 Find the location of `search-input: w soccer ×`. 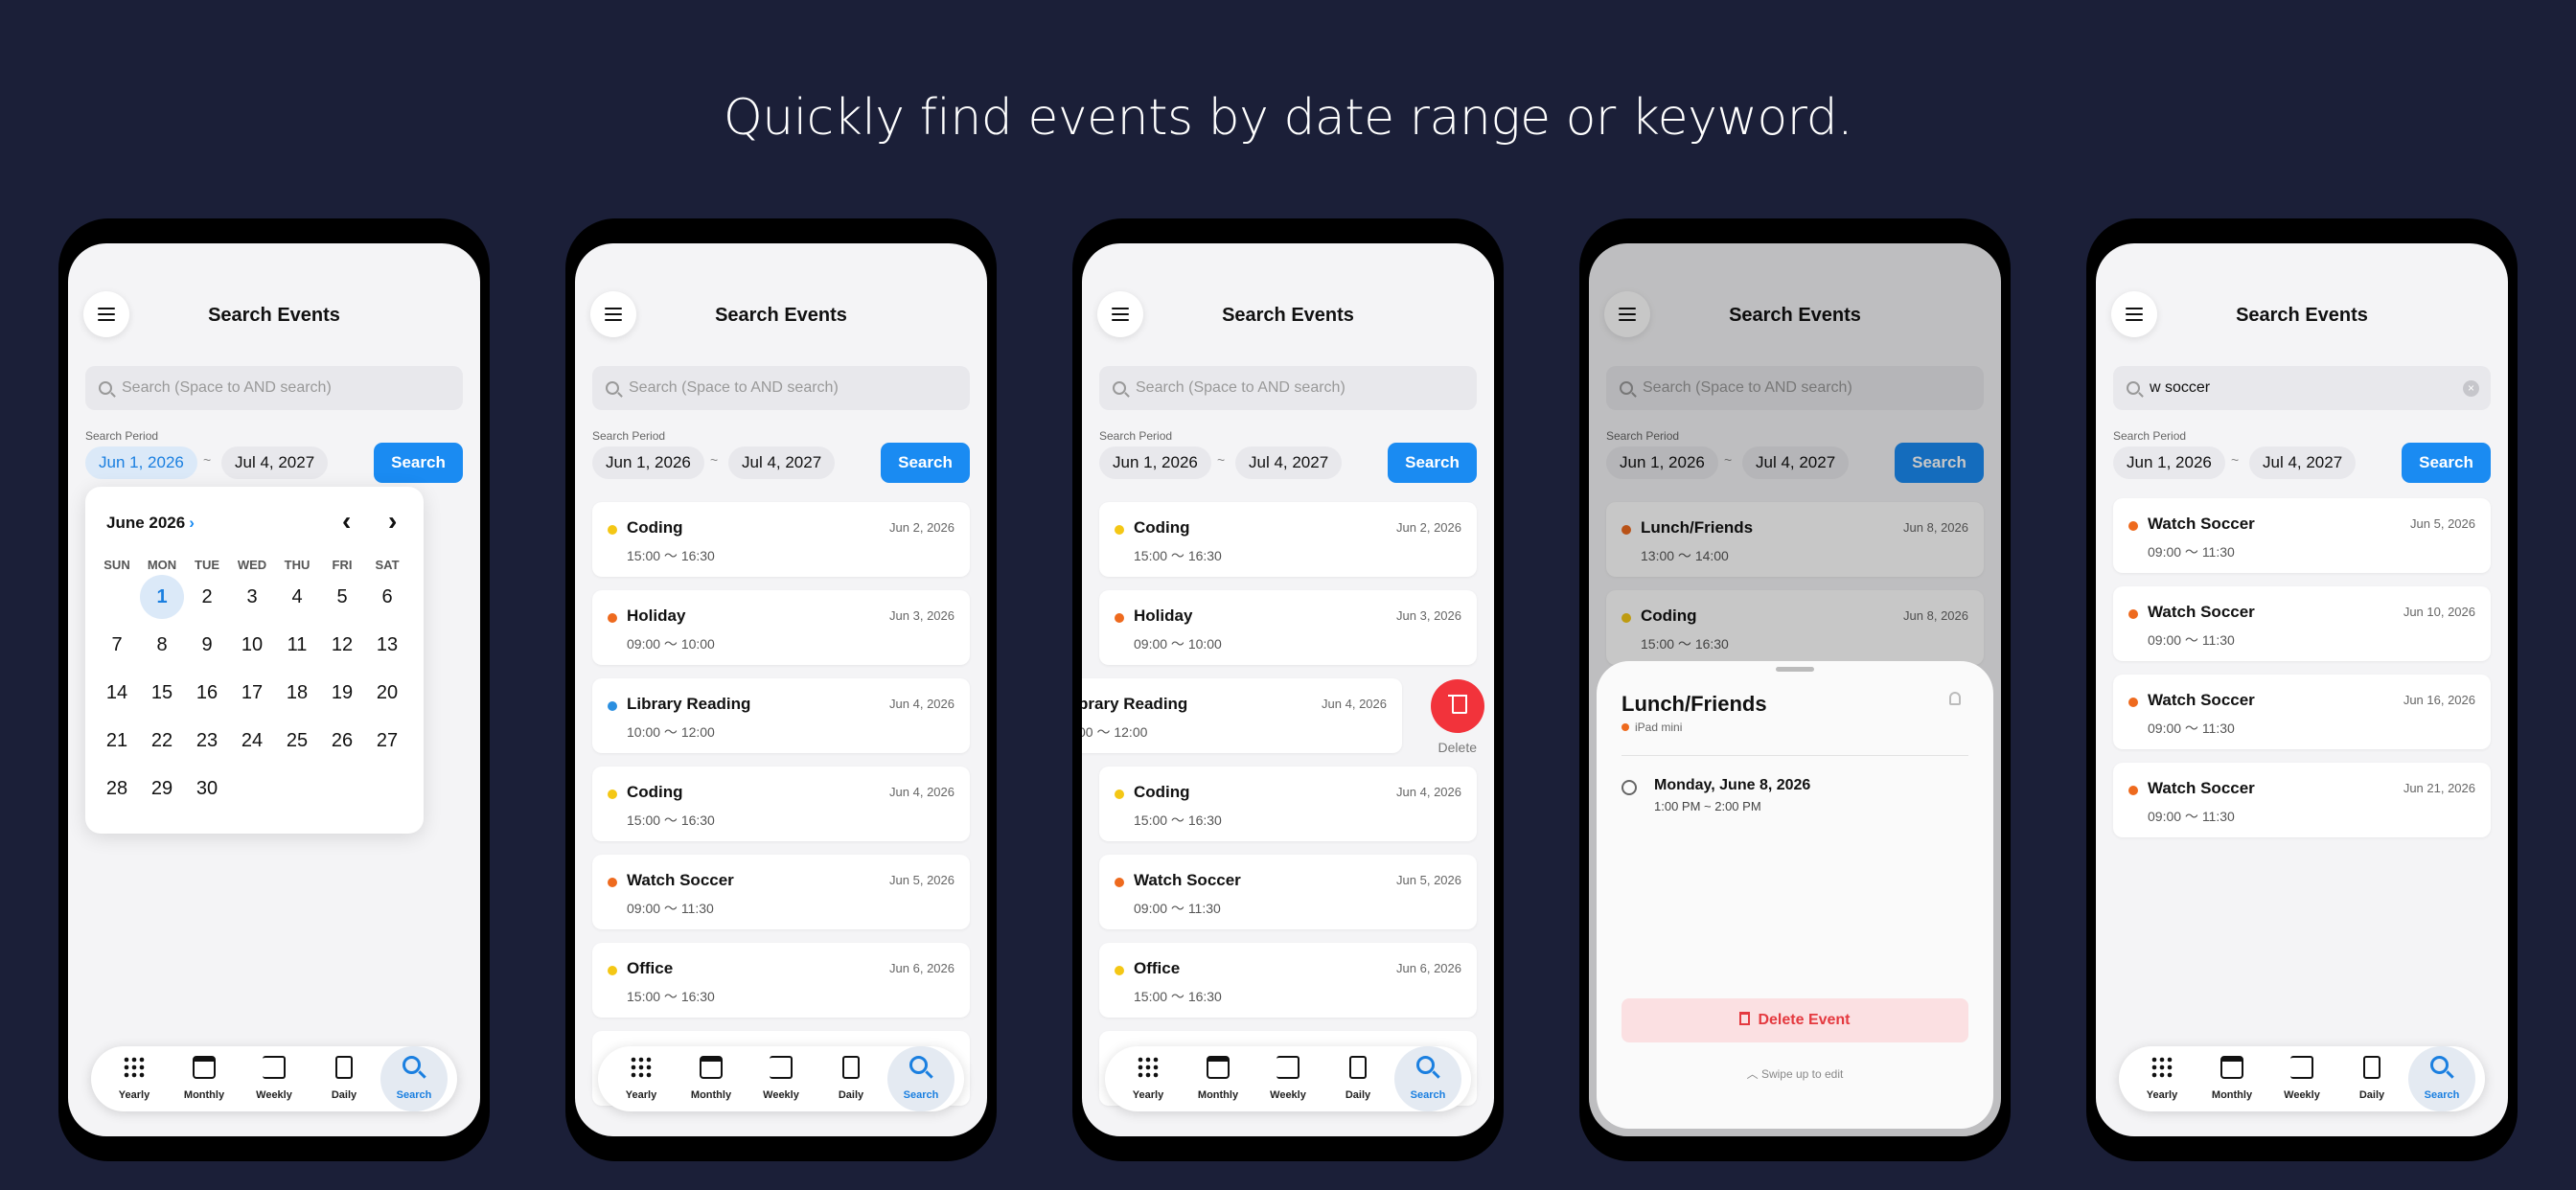

search-input: w soccer × is located at coordinates (2302, 388).